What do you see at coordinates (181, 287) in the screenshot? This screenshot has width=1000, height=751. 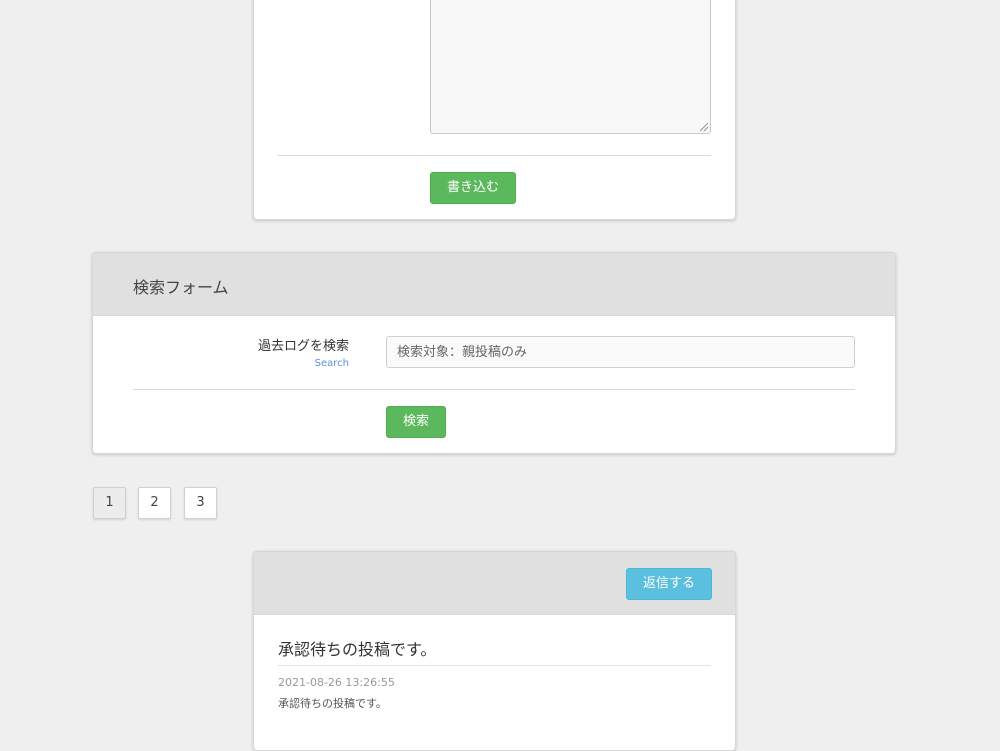 I see `search-form-title: 検索フォーム` at bounding box center [181, 287].